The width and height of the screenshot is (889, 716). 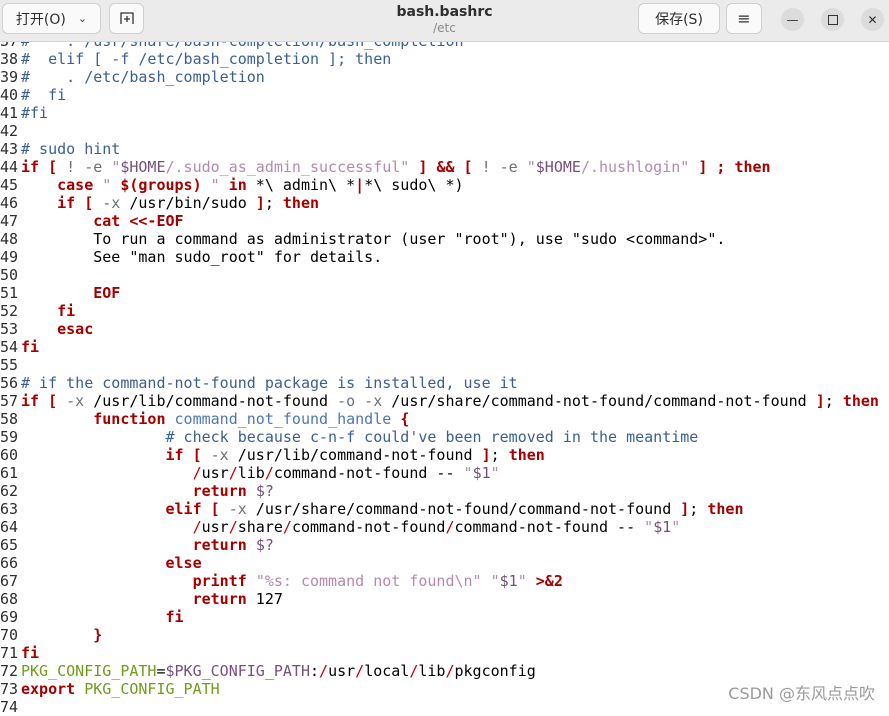 What do you see at coordinates (219, 545) in the screenshot?
I see `token-keyword: return` at bounding box center [219, 545].